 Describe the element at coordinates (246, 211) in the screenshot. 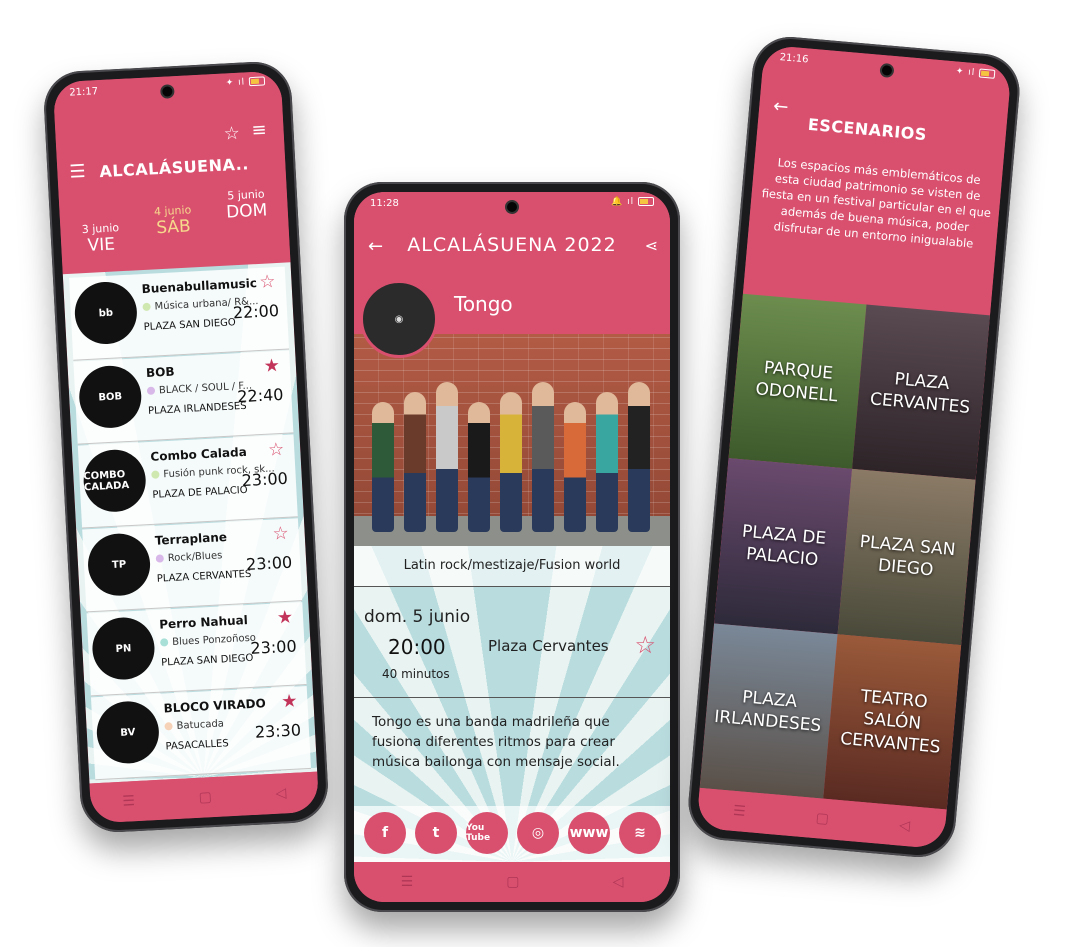

I see `tab-day-label: DOM` at that location.